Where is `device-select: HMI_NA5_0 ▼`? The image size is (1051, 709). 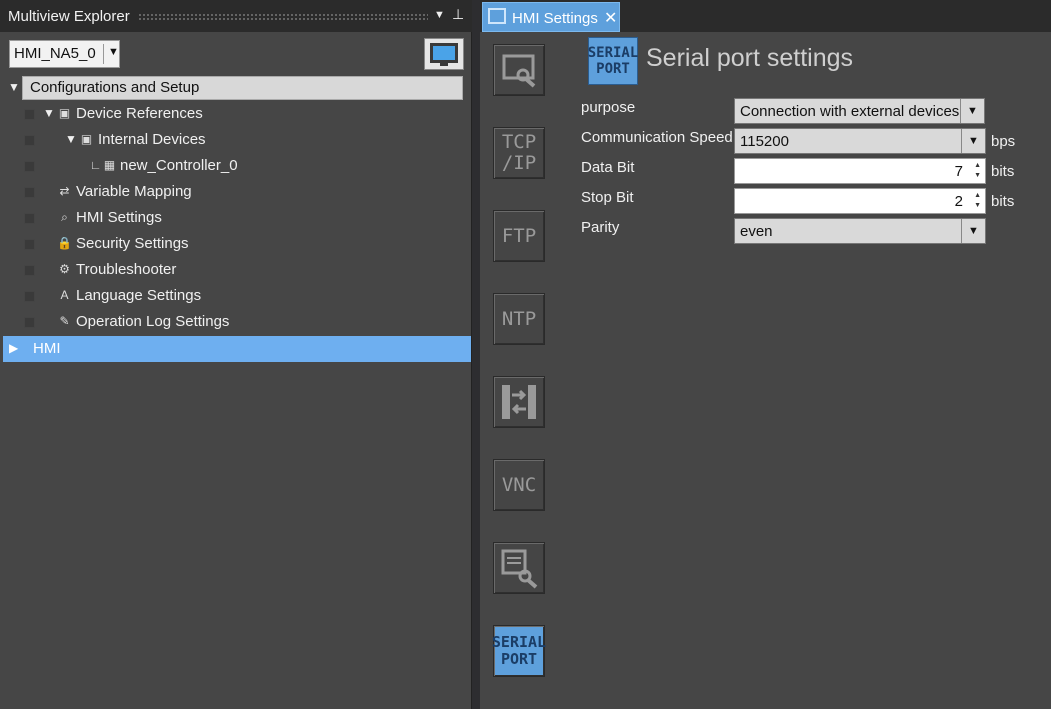 device-select: HMI_NA5_0 ▼ is located at coordinates (64, 54).